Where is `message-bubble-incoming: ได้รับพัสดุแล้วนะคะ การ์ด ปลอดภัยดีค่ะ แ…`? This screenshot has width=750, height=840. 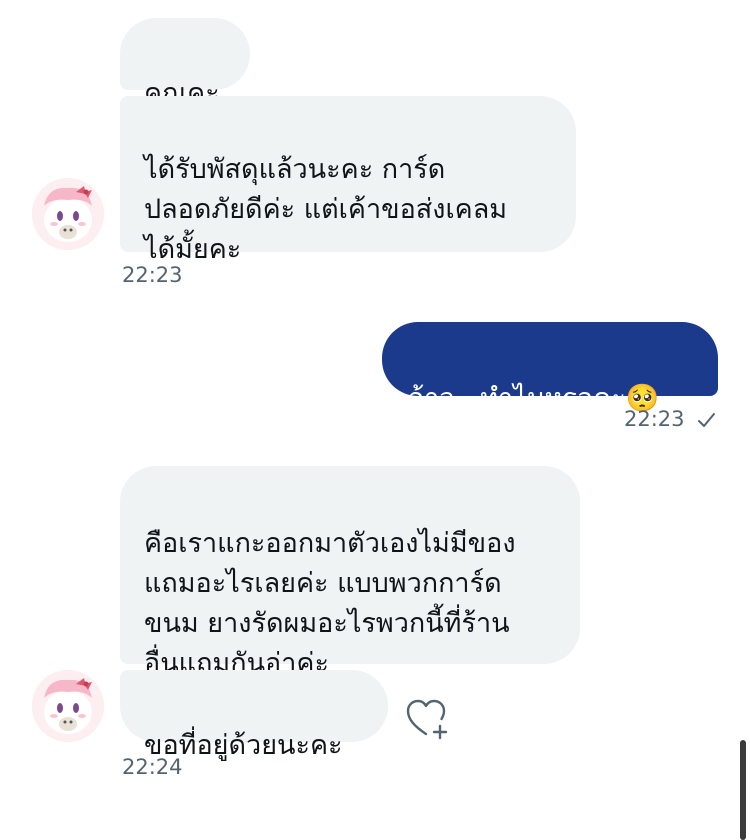
message-bubble-incoming: ได้รับพัสดุแล้วนะคะ การ์ด ปลอดภัยดีค่ะ แ… is located at coordinates (348, 180).